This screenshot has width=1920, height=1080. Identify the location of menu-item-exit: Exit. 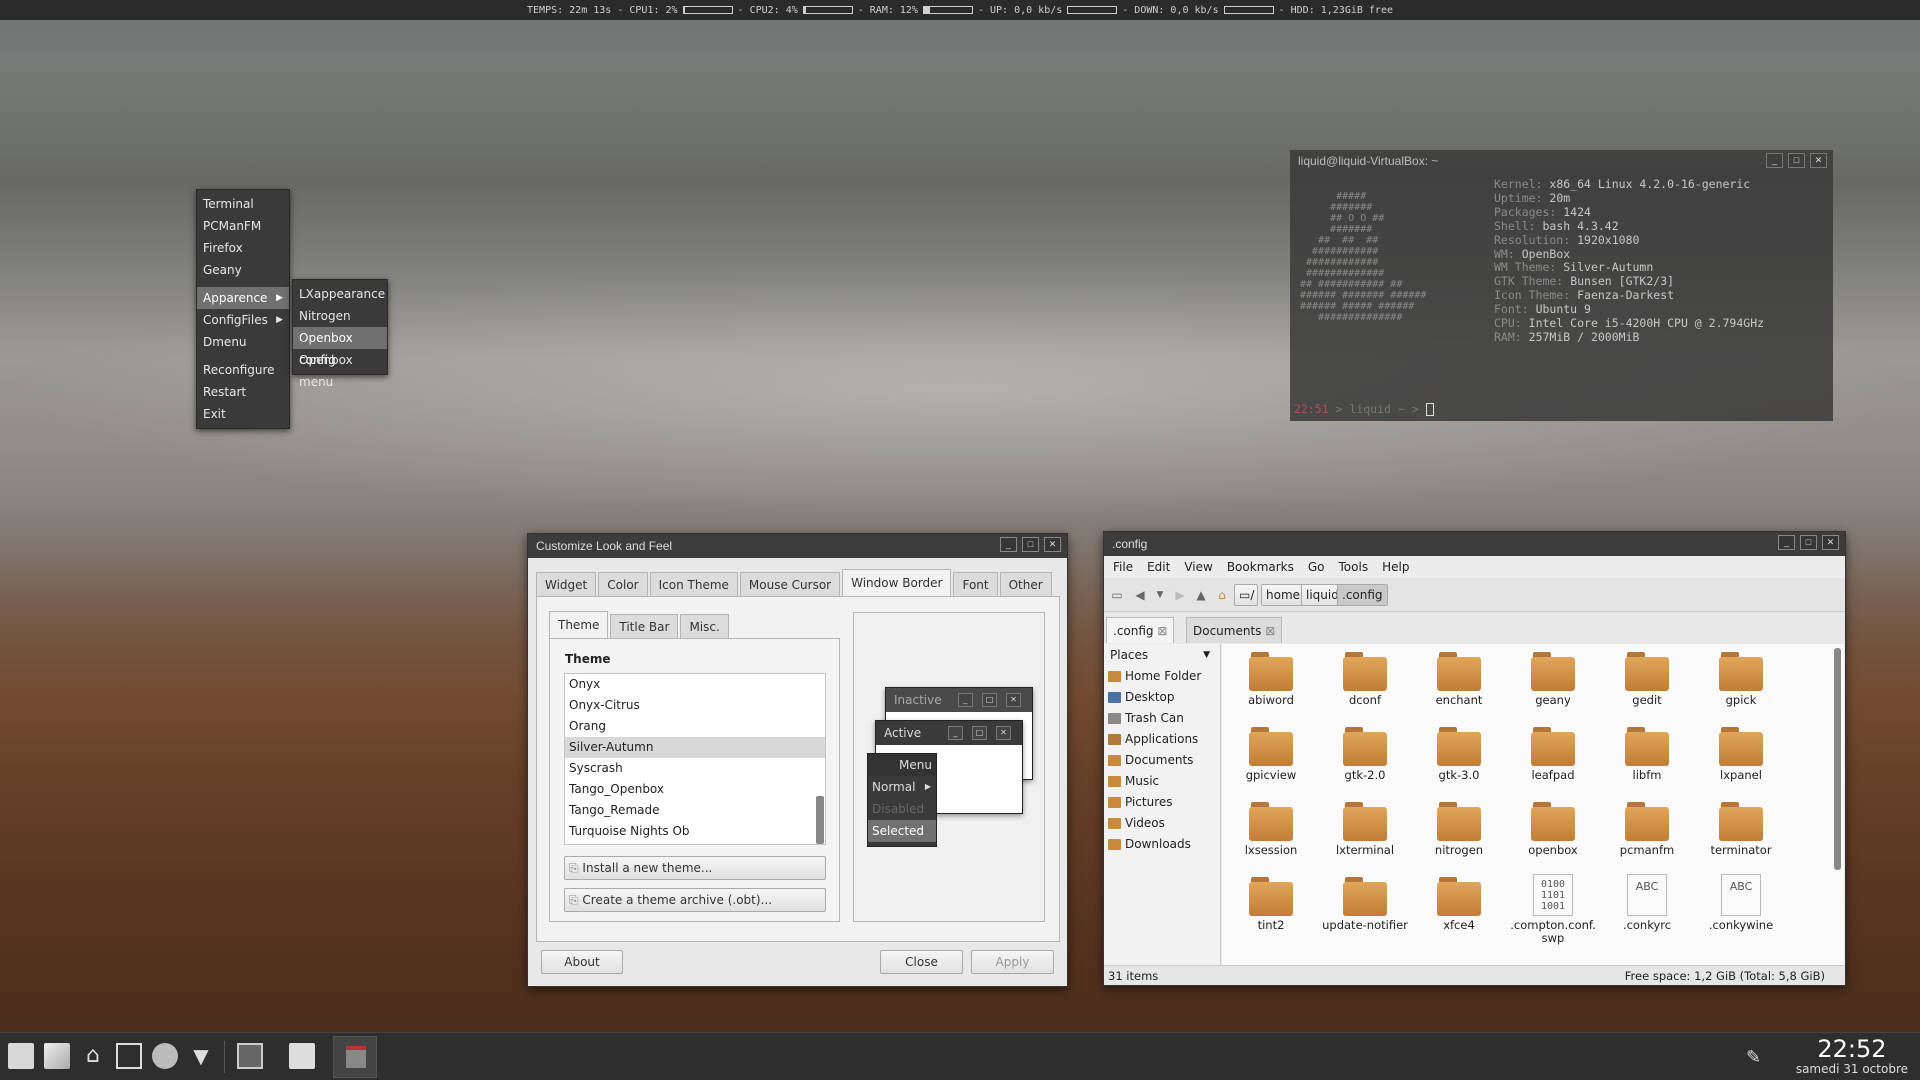
(243, 414).